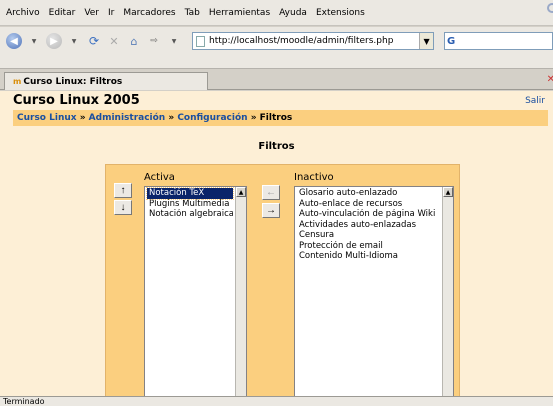 The height and width of the screenshot is (406, 553). Describe the element at coordinates (123, 190) in the screenshot. I see `move-up-button: ↑` at that location.